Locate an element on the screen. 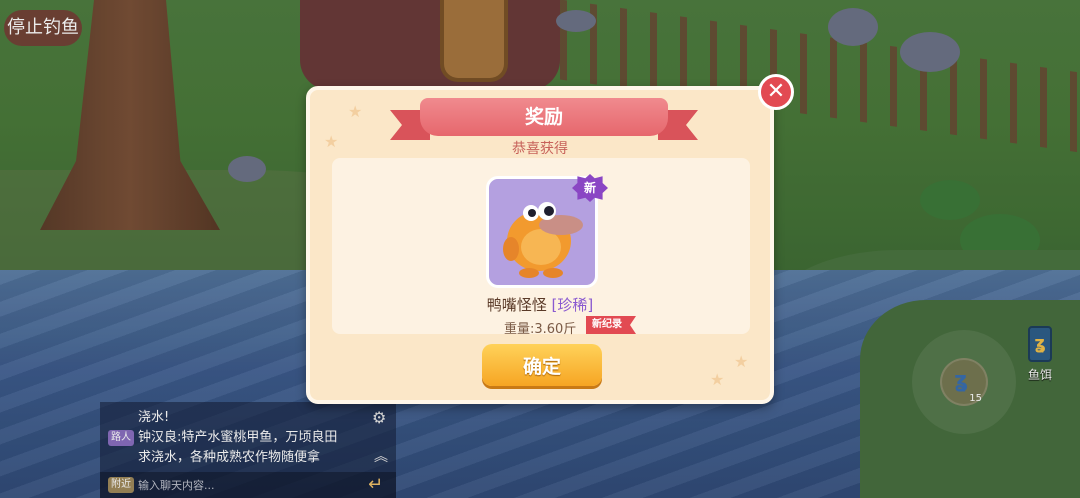  dialog-subtitle: 恭喜获得 is located at coordinates (540, 149).